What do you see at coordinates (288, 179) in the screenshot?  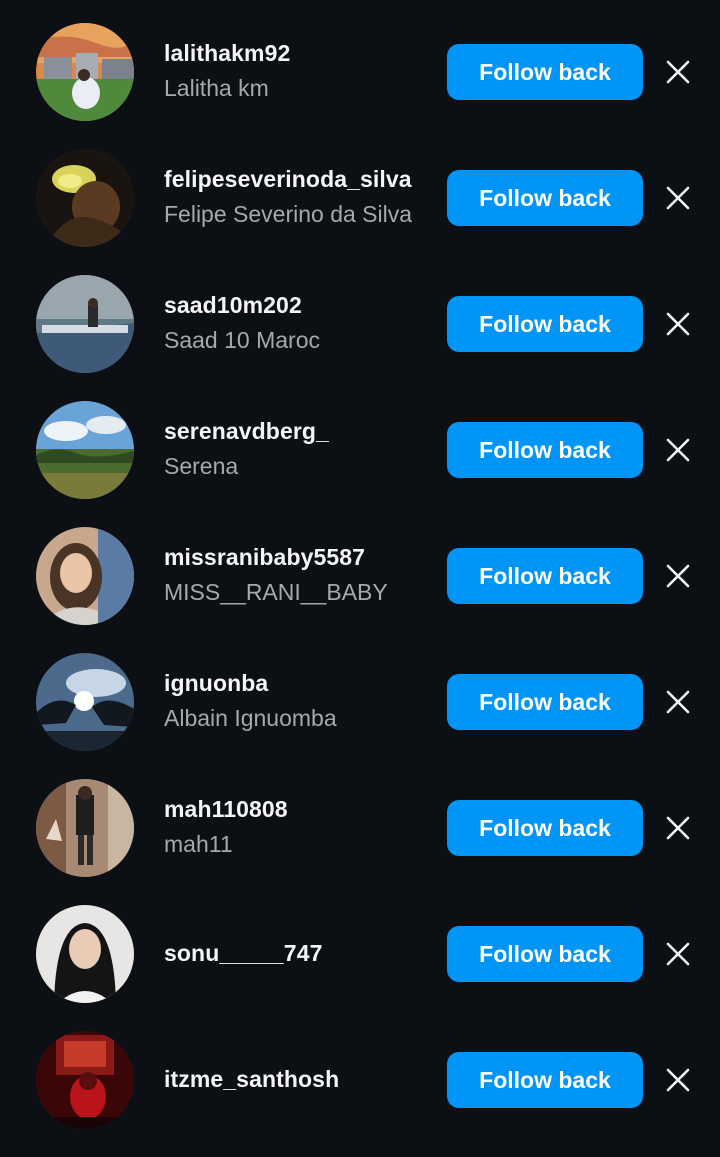 I see `username: felipeseverinoda_silva` at bounding box center [288, 179].